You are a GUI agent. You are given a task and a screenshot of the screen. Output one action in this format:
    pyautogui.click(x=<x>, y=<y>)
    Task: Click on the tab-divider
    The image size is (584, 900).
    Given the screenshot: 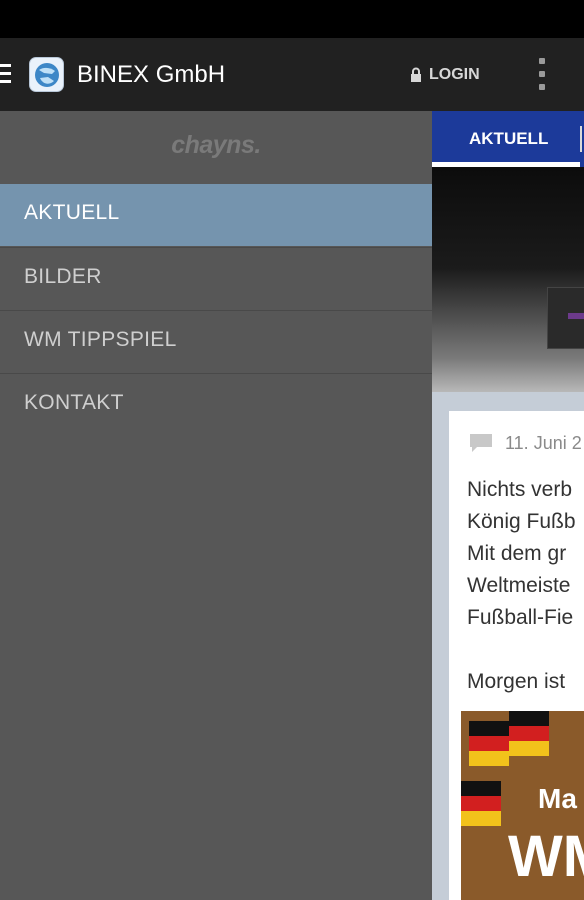 What is the action you would take?
    pyautogui.click(x=581, y=139)
    